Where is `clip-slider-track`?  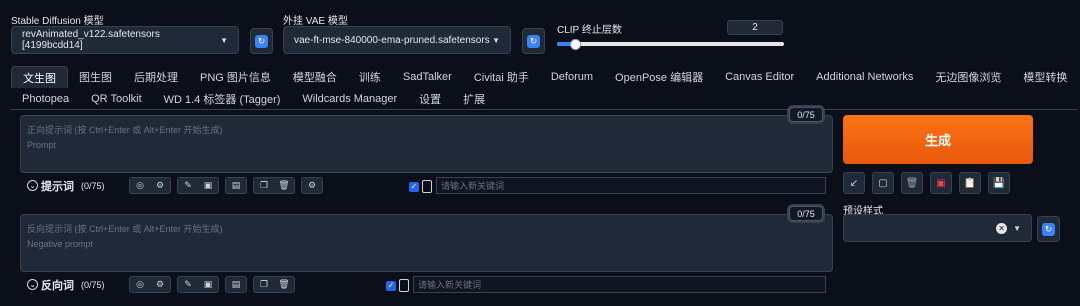
clip-slider-track is located at coordinates (670, 44).